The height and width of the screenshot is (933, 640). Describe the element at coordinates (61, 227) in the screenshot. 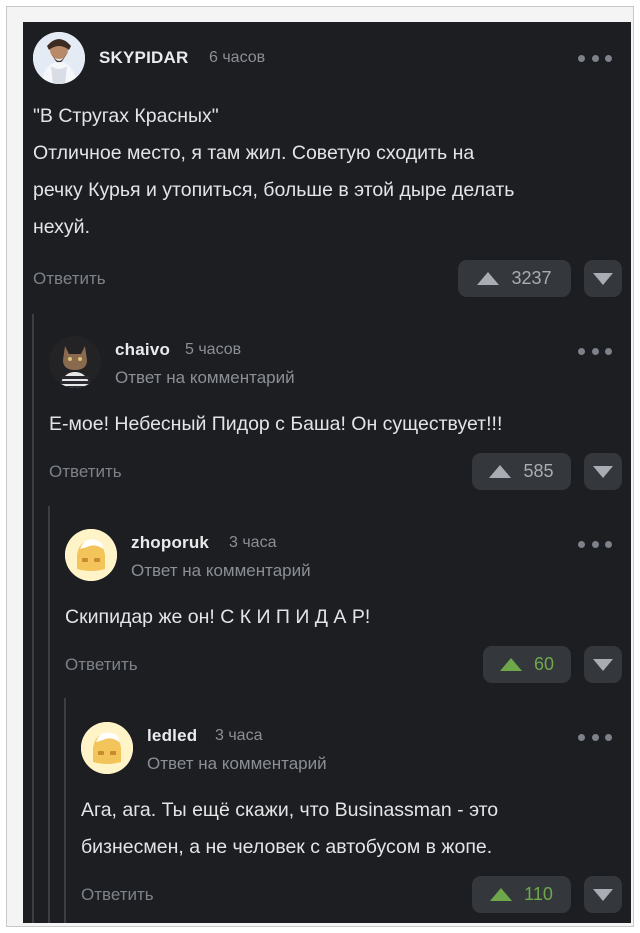

I see `comment-text-line: нехуй.` at that location.